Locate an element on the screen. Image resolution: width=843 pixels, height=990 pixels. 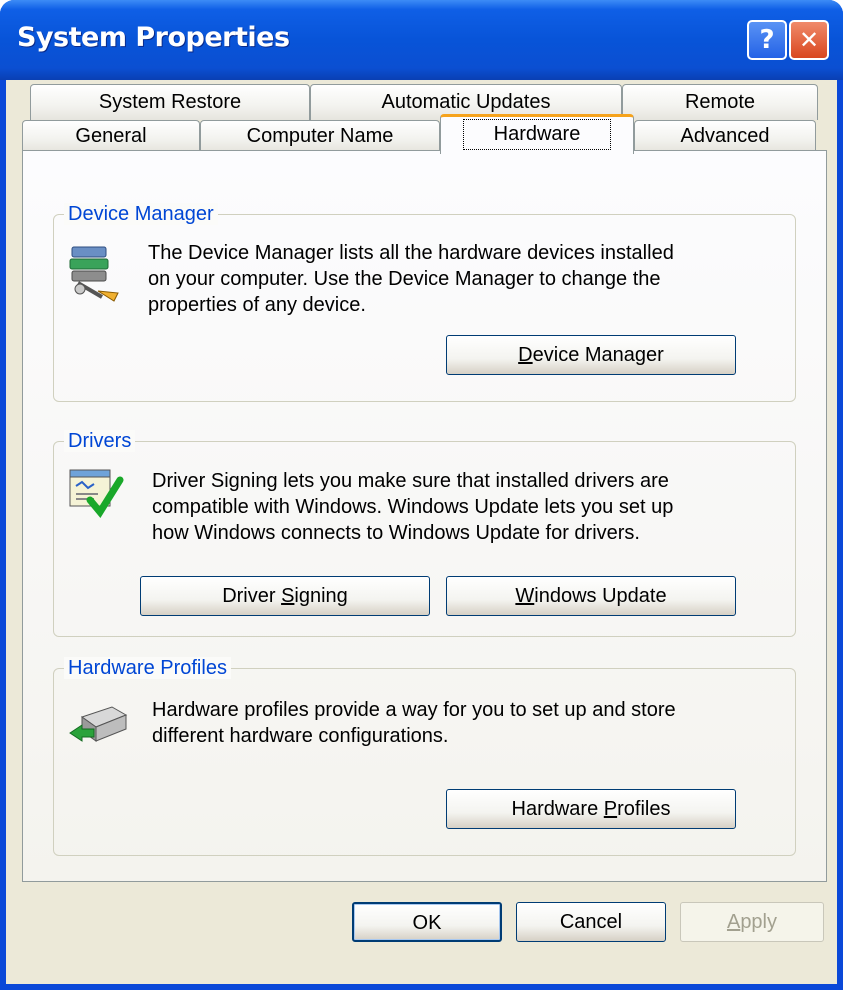
device-manager-button: Device Manager is located at coordinates (591, 355).